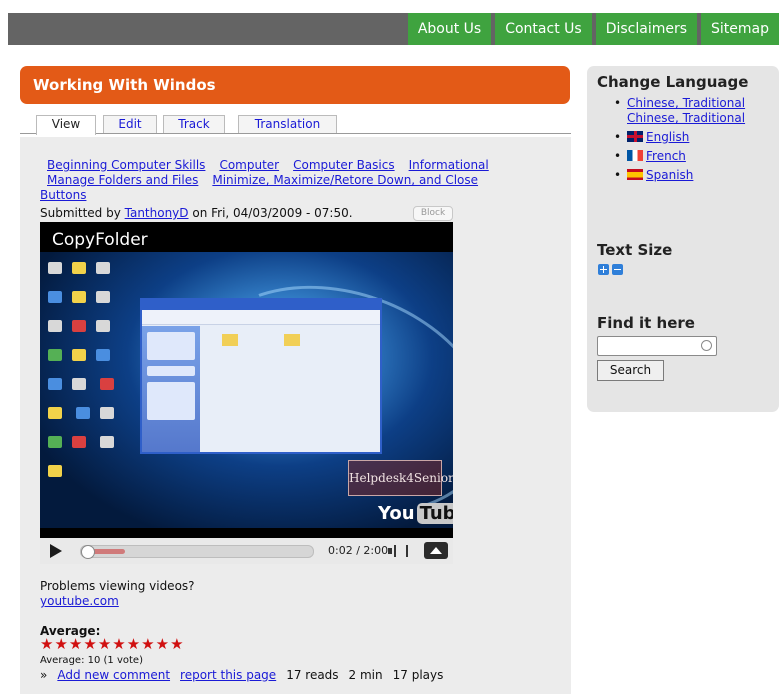  I want to click on video-title: CopyFolder, so click(100, 240).